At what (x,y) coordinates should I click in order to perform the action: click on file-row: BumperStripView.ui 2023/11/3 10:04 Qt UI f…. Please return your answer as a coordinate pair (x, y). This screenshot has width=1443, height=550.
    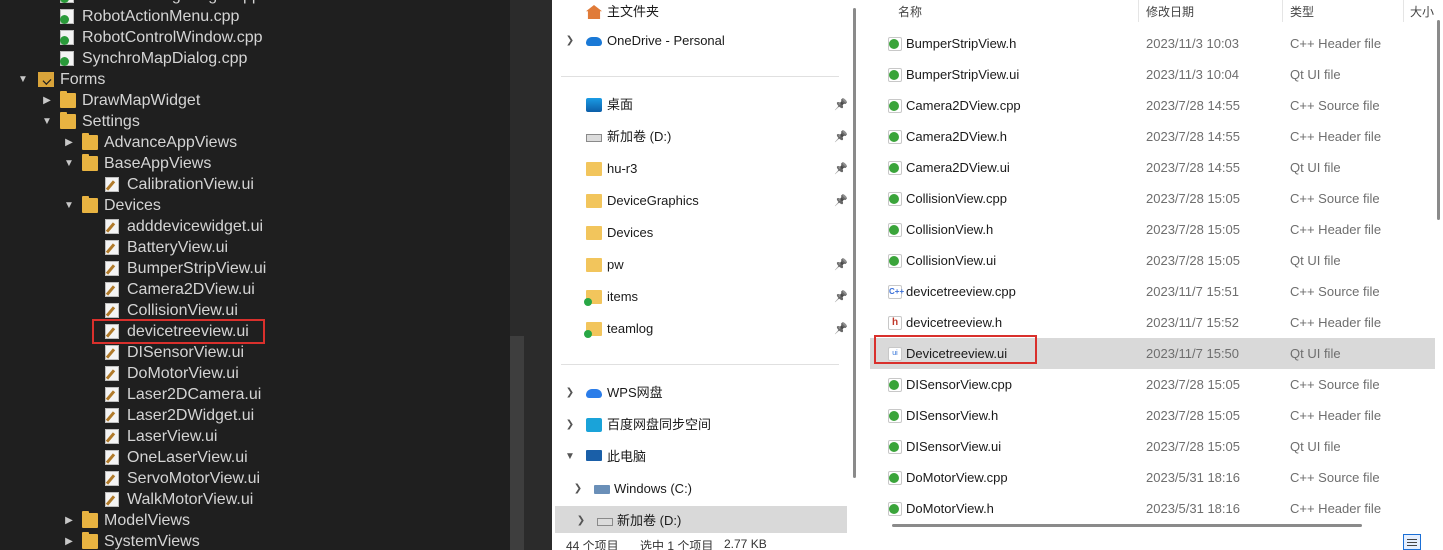
    Looking at the image, I should click on (1152, 74).